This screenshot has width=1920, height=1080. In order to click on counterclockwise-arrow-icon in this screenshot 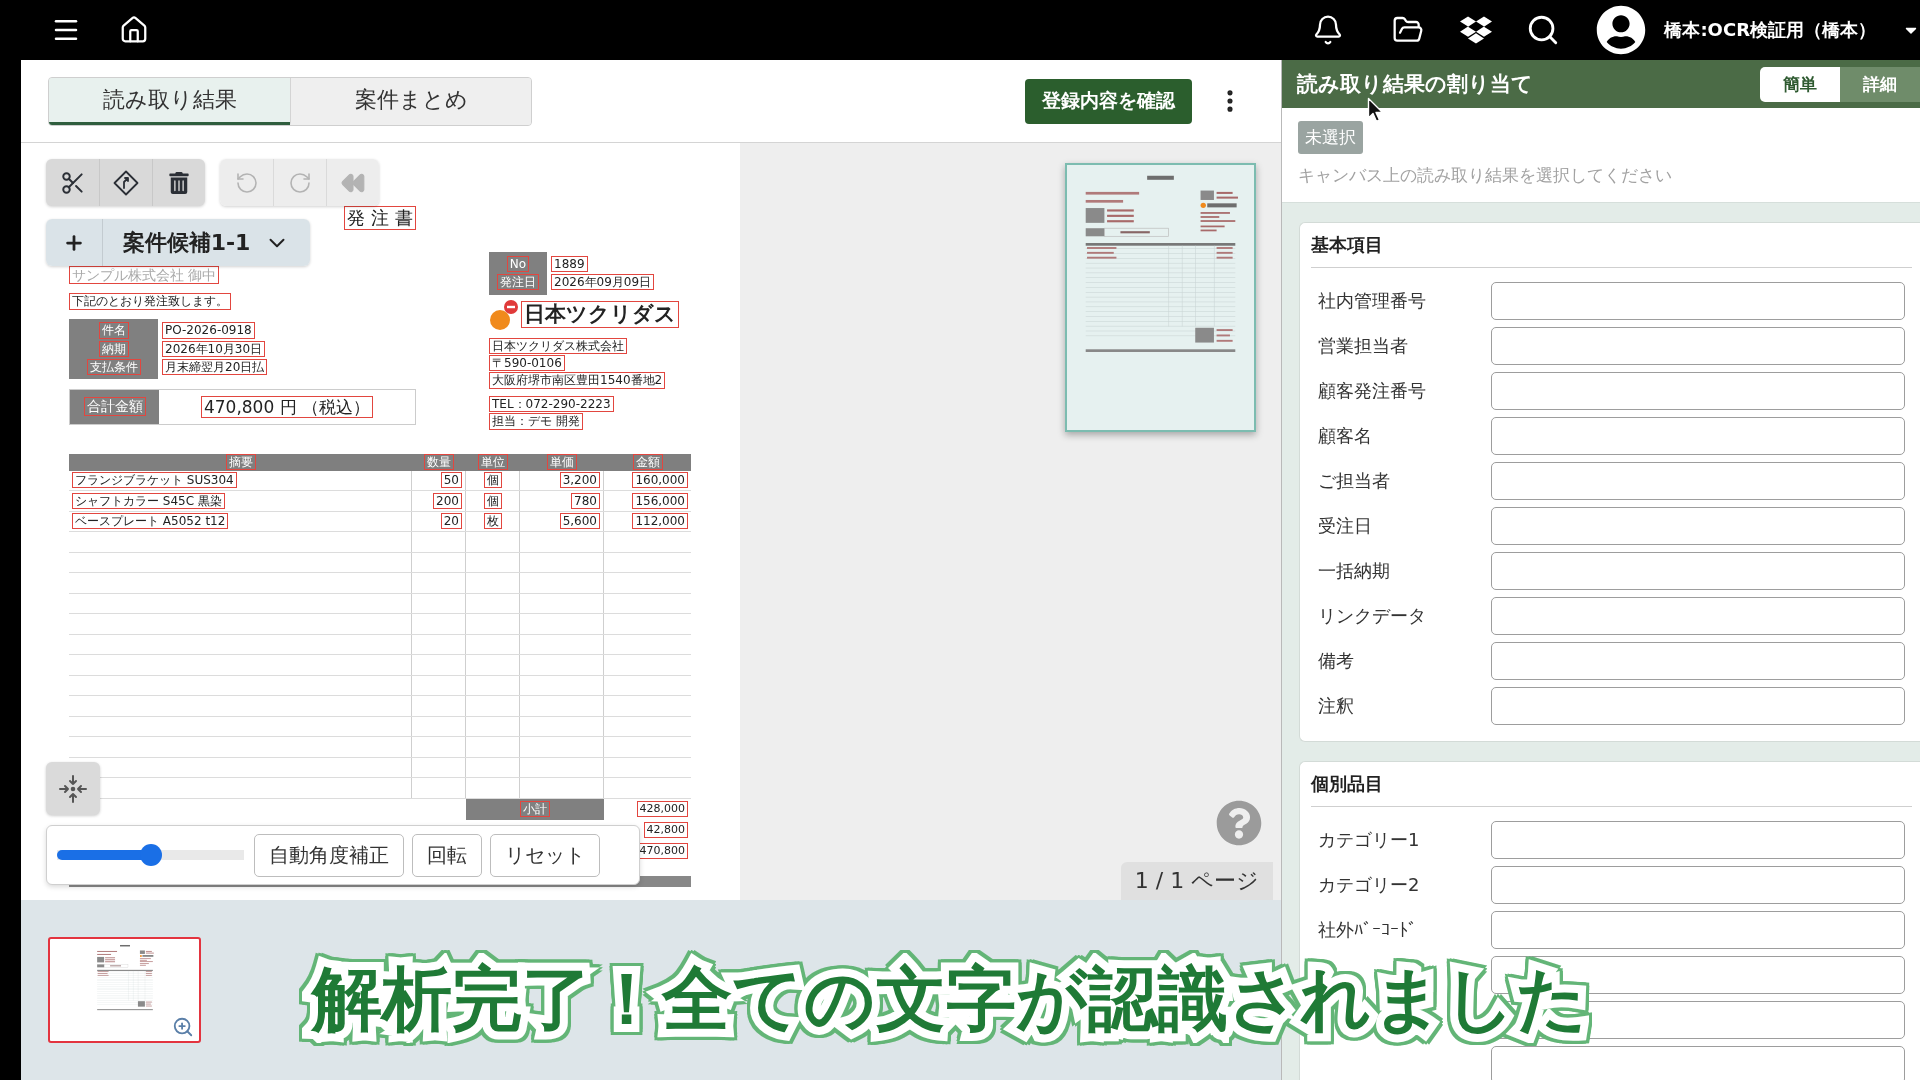, I will do `click(246, 182)`.